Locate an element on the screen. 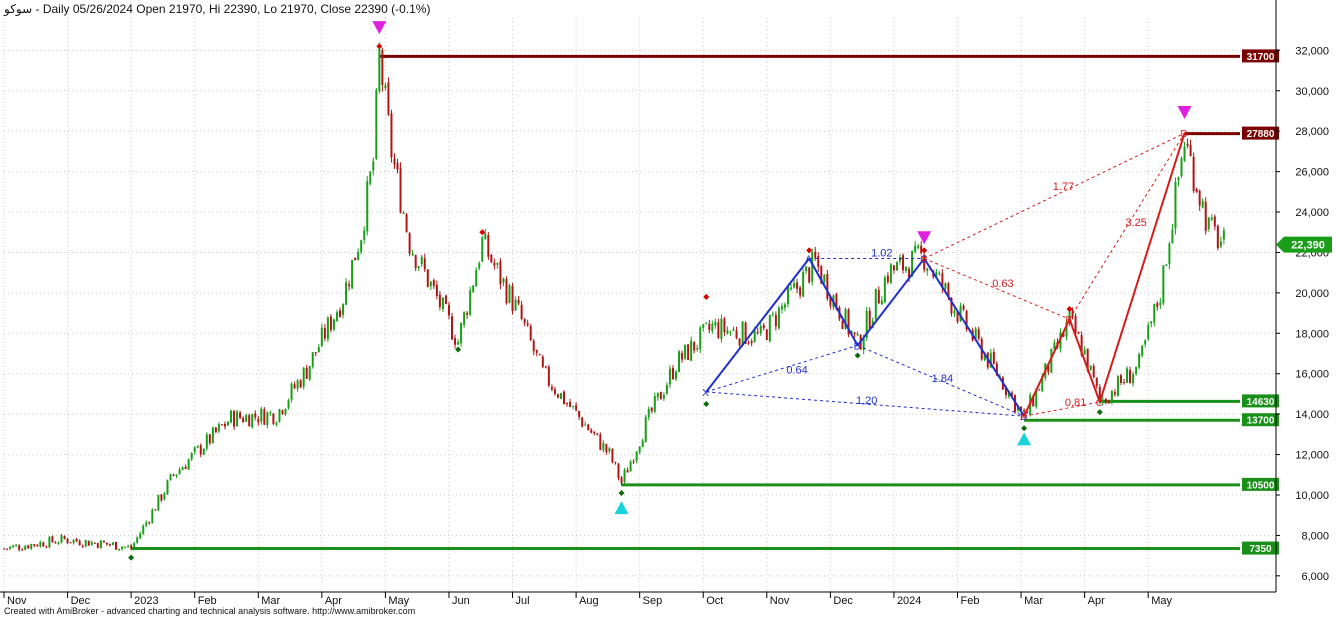 This screenshot has height=624, width=1336. pattern-blue-point-X: X is located at coordinates (705, 393).